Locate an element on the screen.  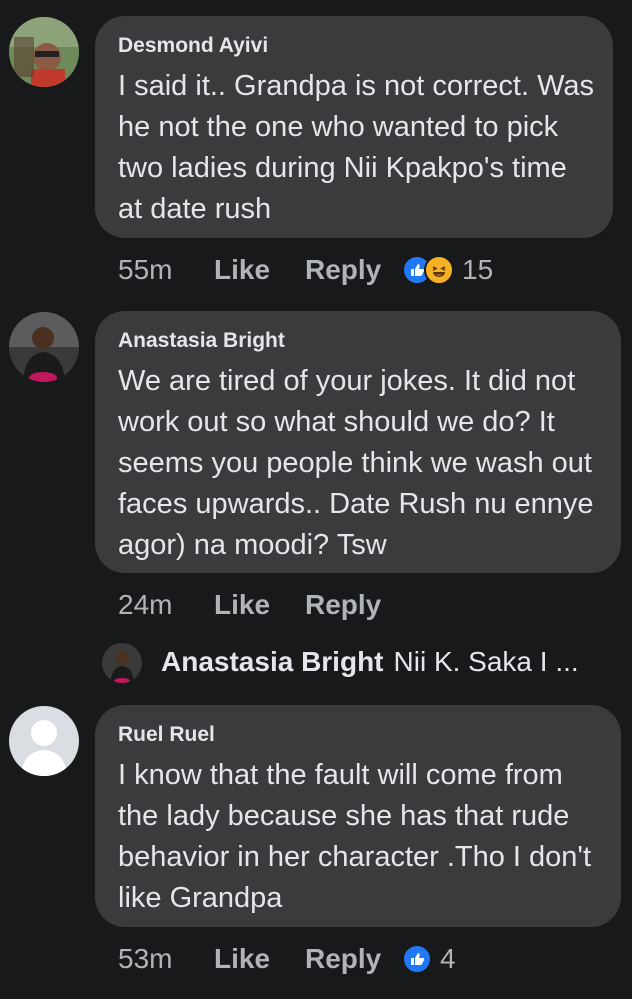
reactions-summary: 4 is located at coordinates (429, 959).